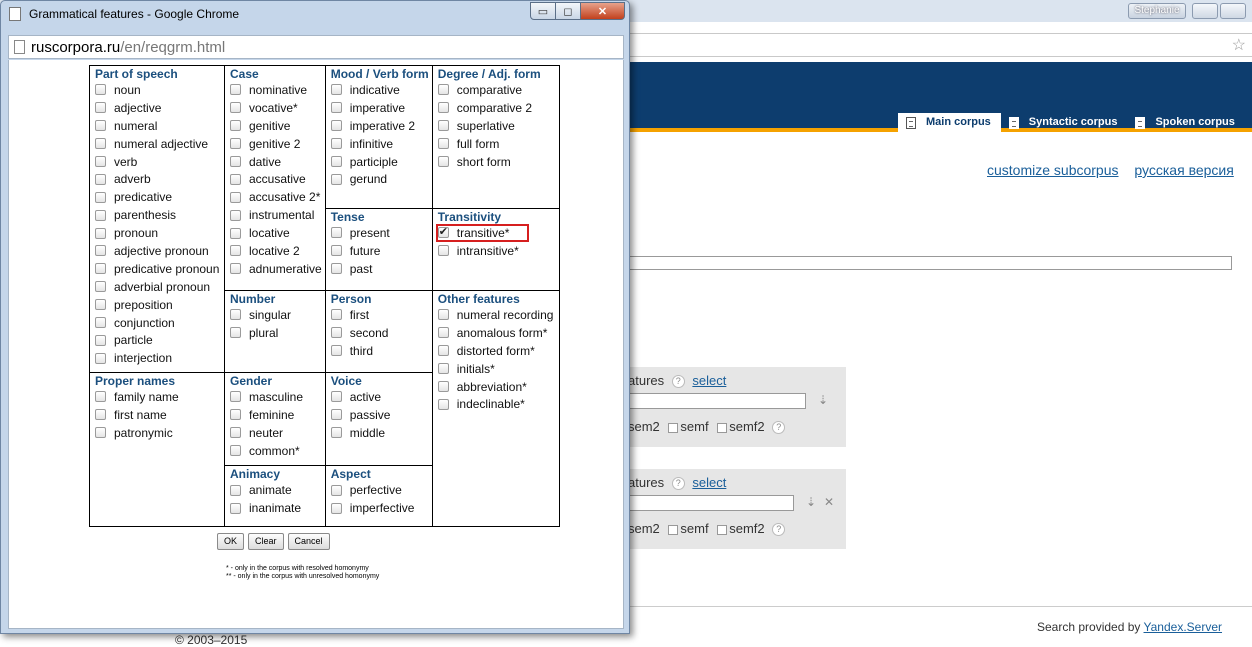  What do you see at coordinates (709, 482) in the screenshot?
I see `select-link: select` at bounding box center [709, 482].